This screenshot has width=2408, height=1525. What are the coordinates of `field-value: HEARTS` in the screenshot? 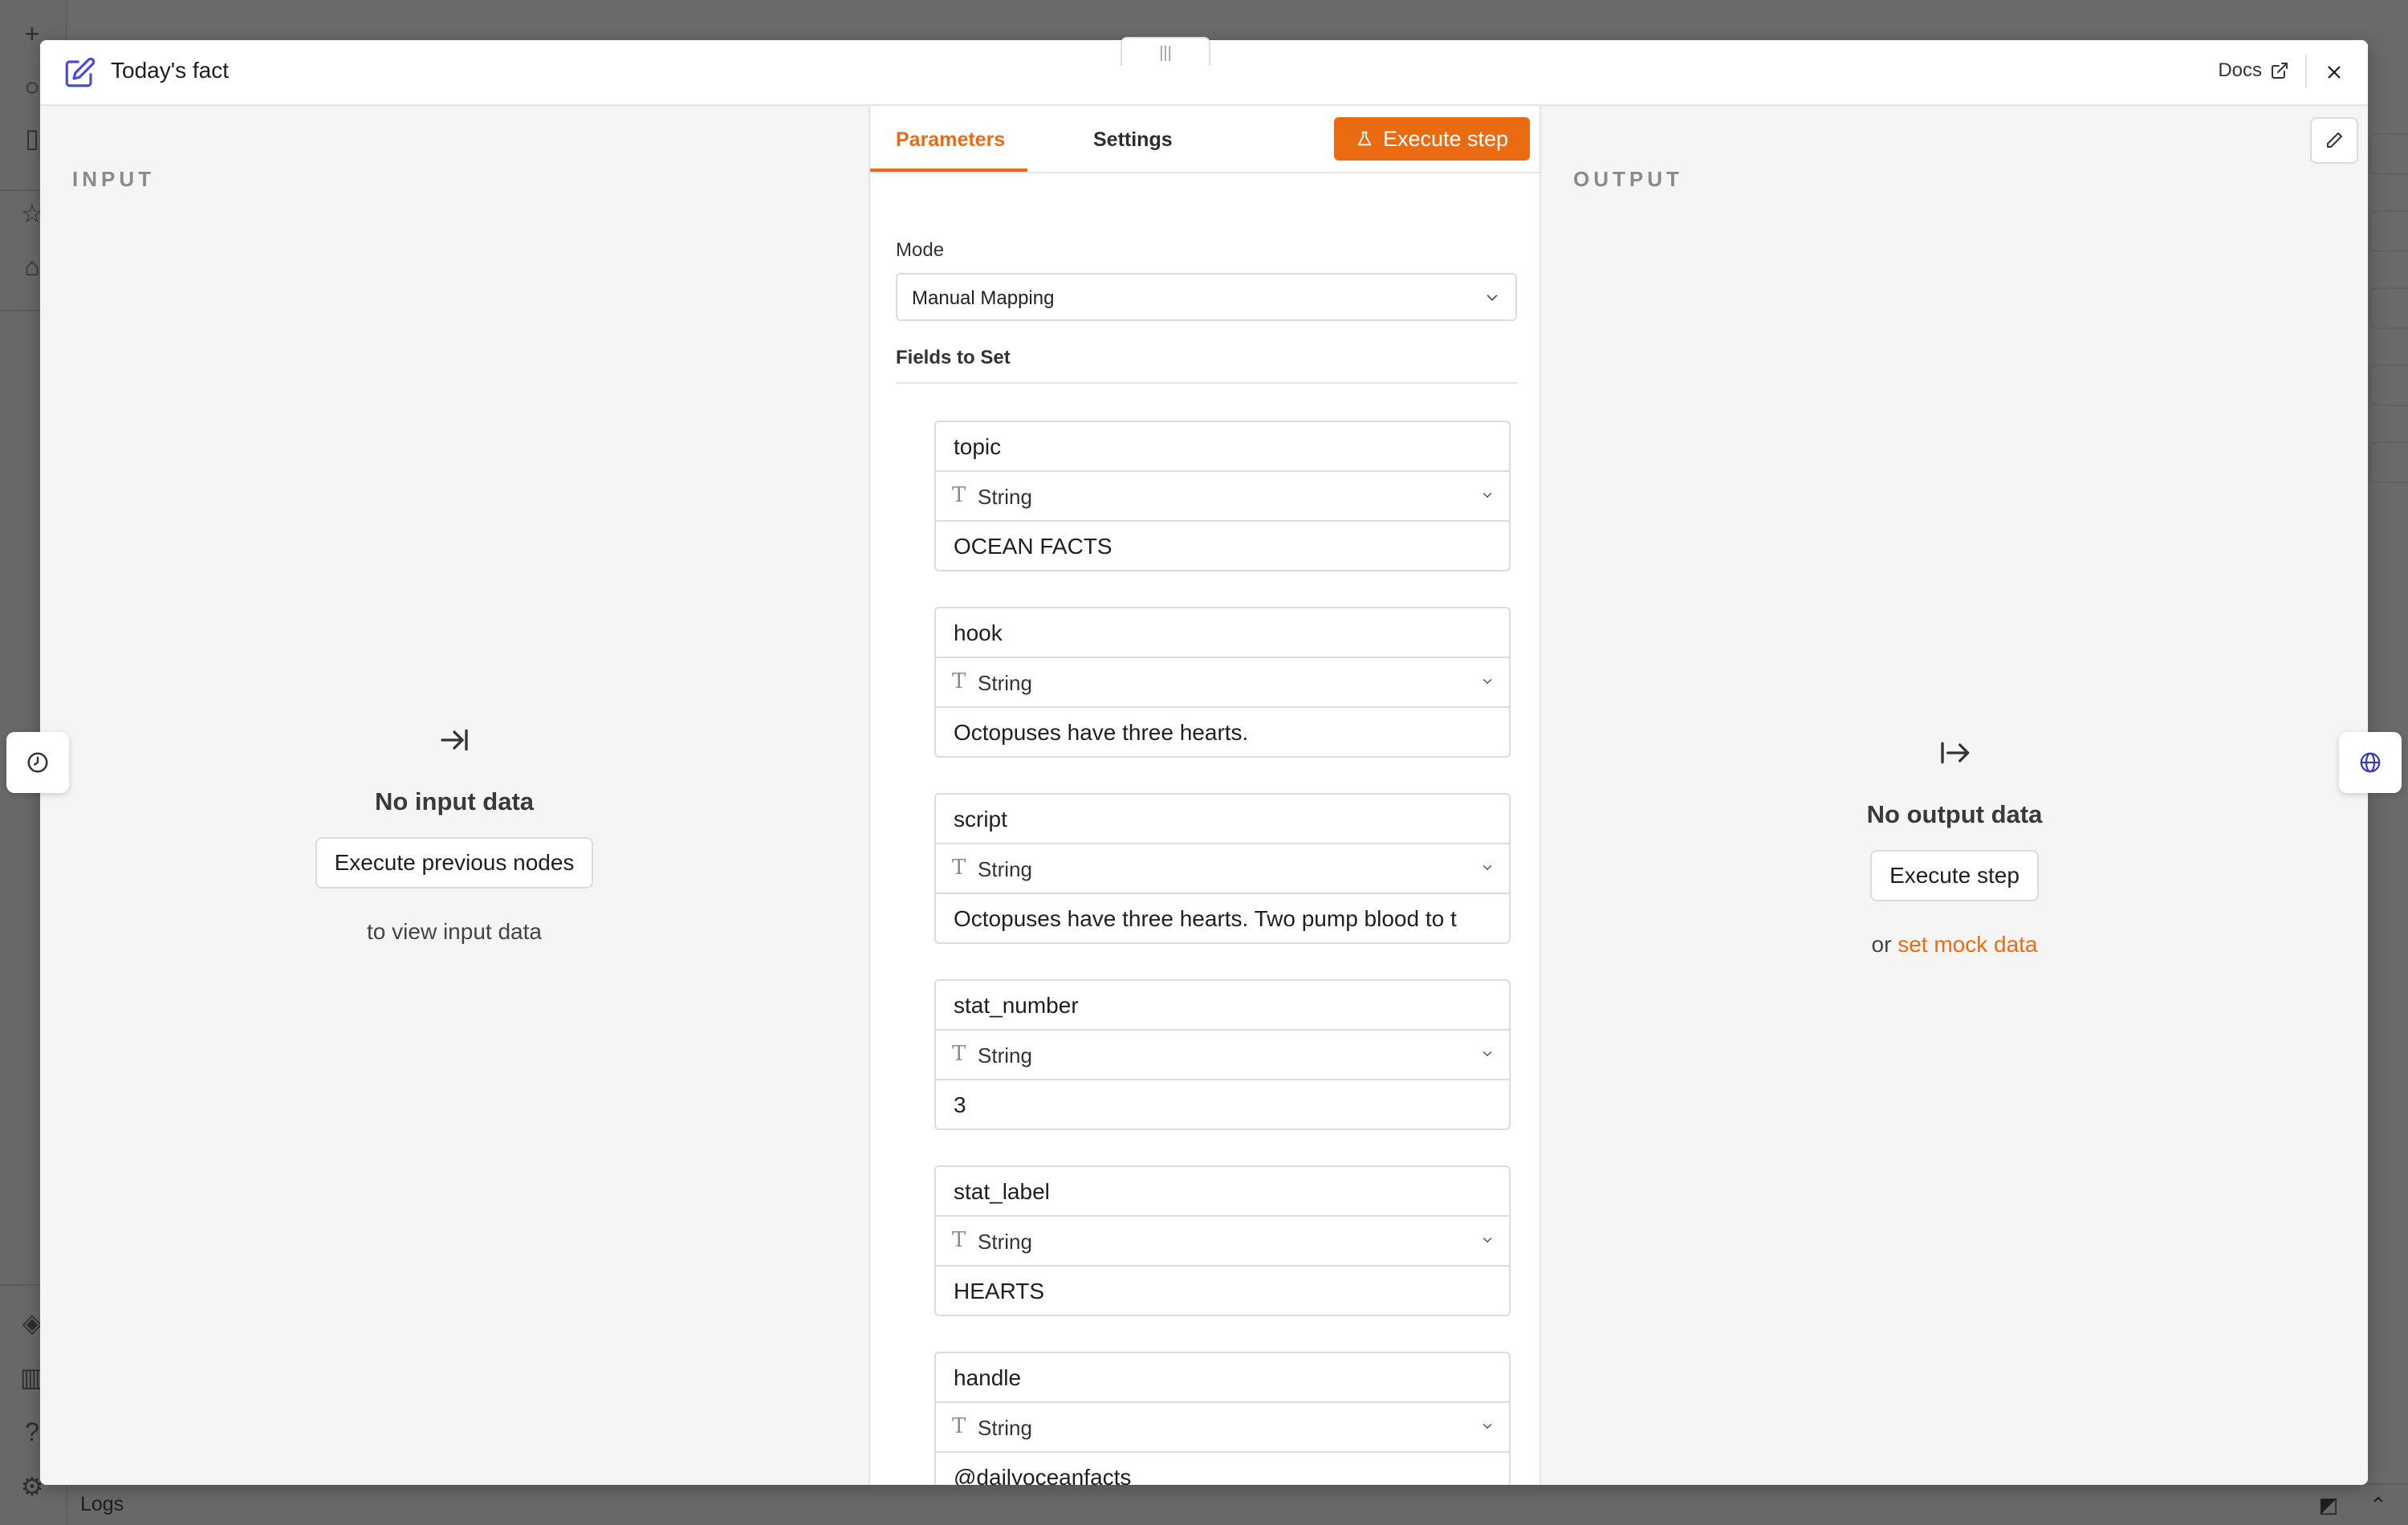 It's located at (999, 1291).